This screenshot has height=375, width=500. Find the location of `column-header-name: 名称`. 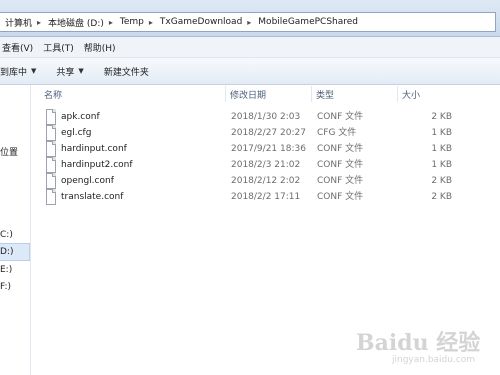

column-header-name: 名称 is located at coordinates (135, 94).